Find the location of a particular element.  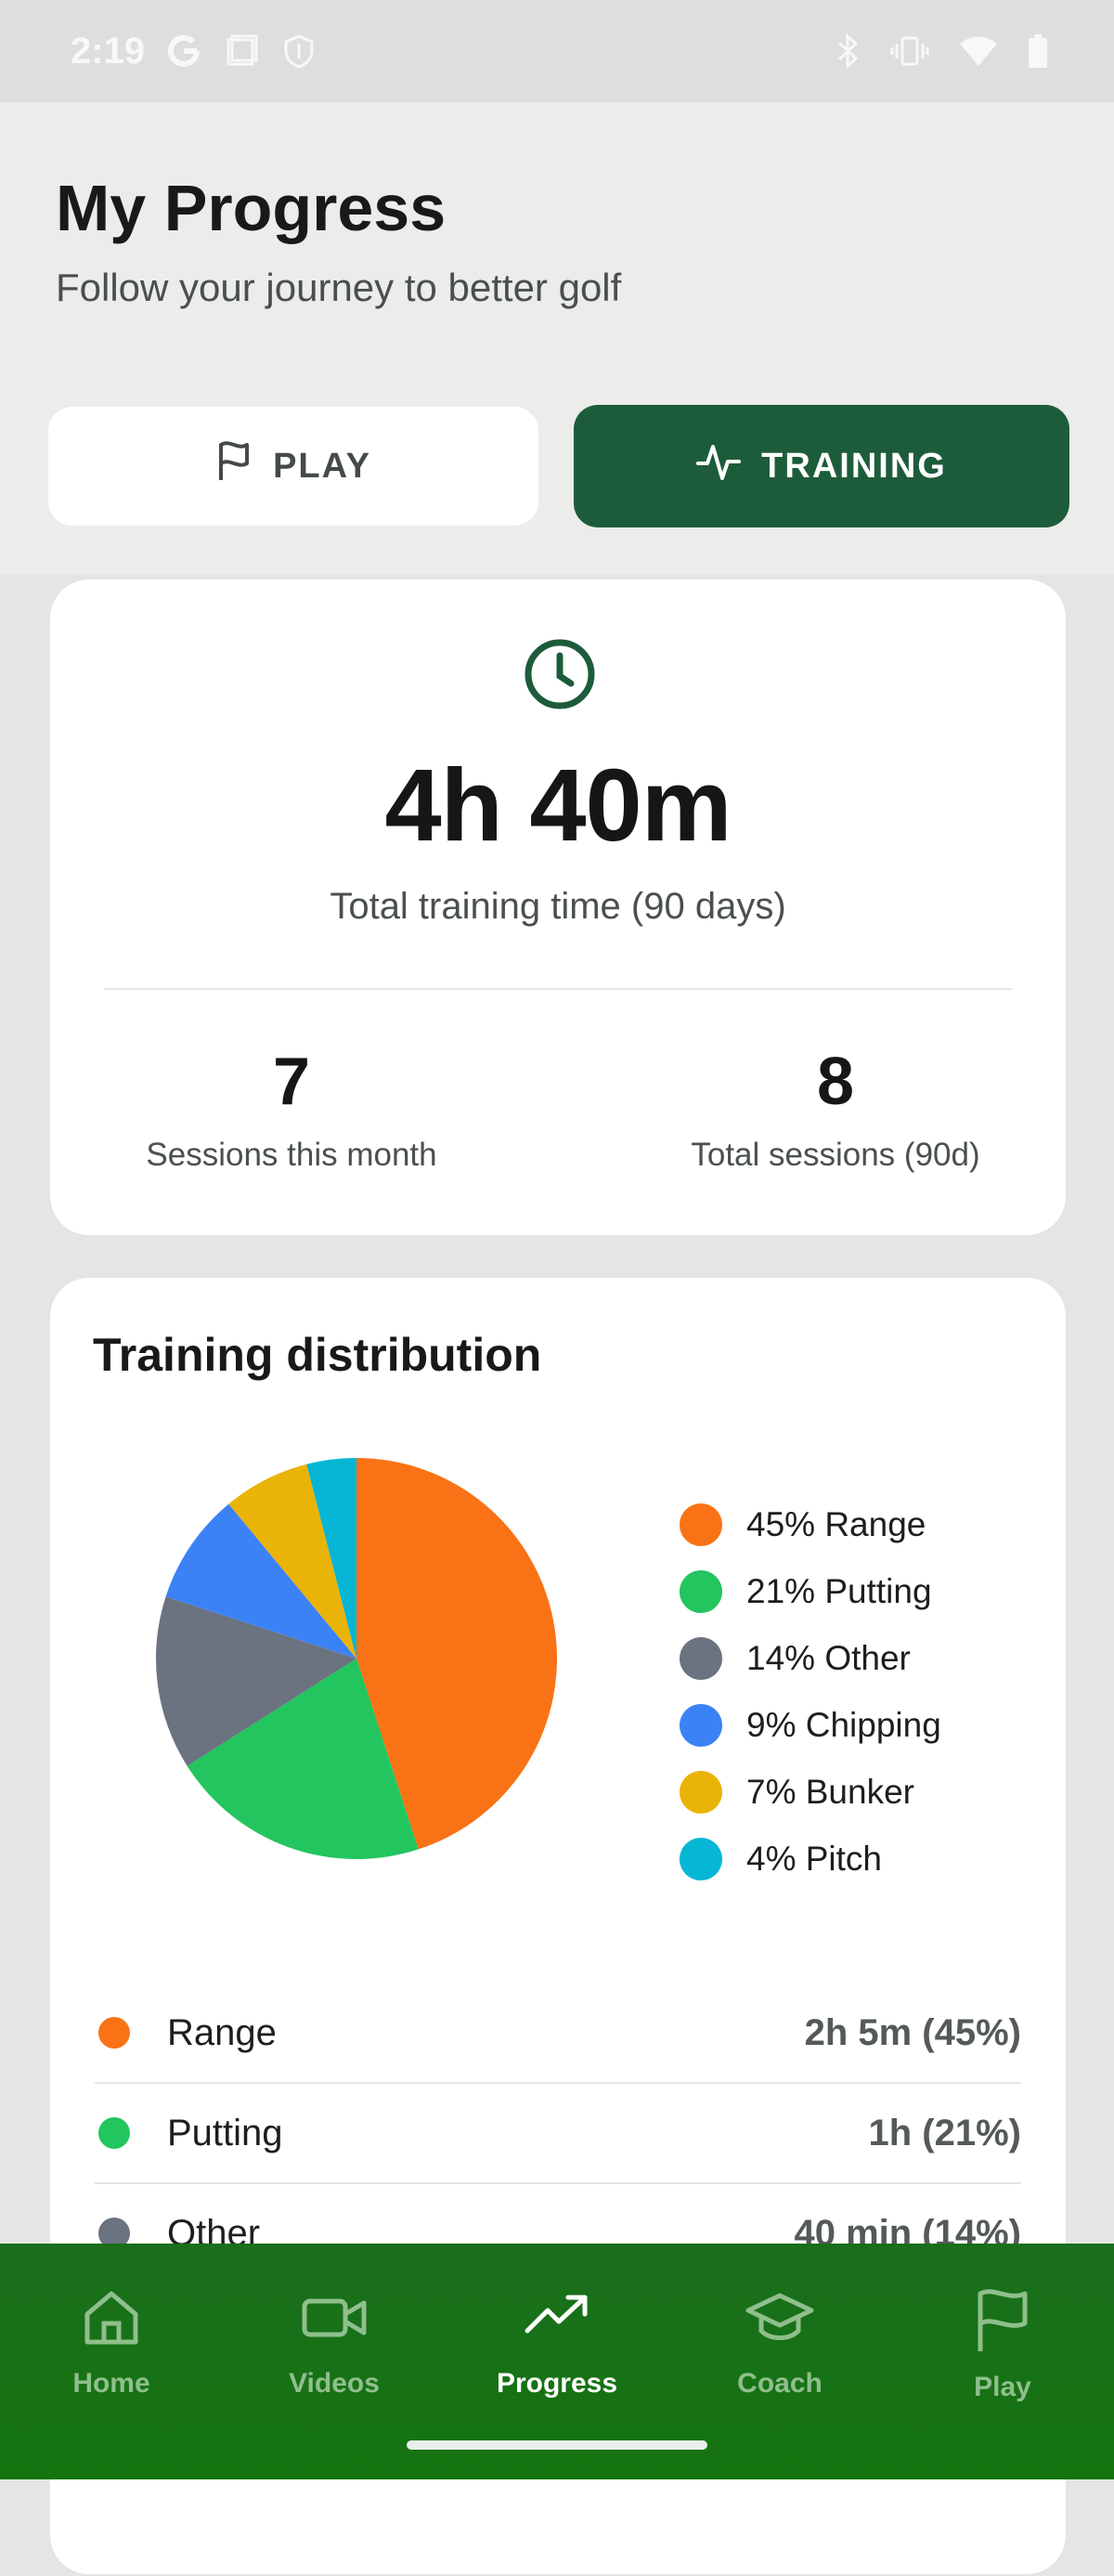

nav-item-coach: Coach is located at coordinates (780, 2343).